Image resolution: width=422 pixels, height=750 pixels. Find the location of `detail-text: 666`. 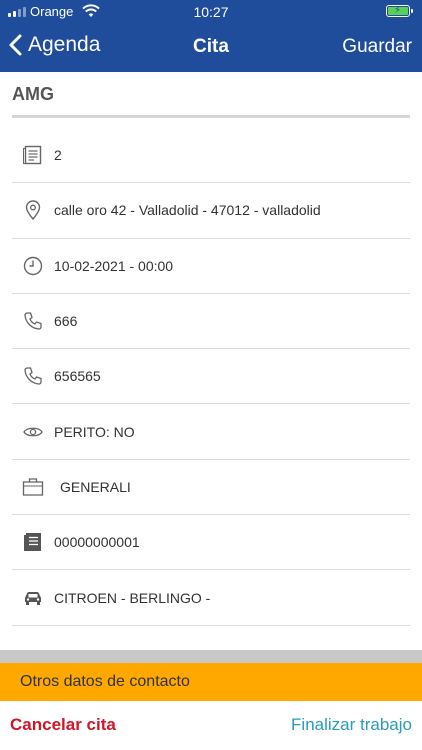

detail-text: 666 is located at coordinates (66, 321).